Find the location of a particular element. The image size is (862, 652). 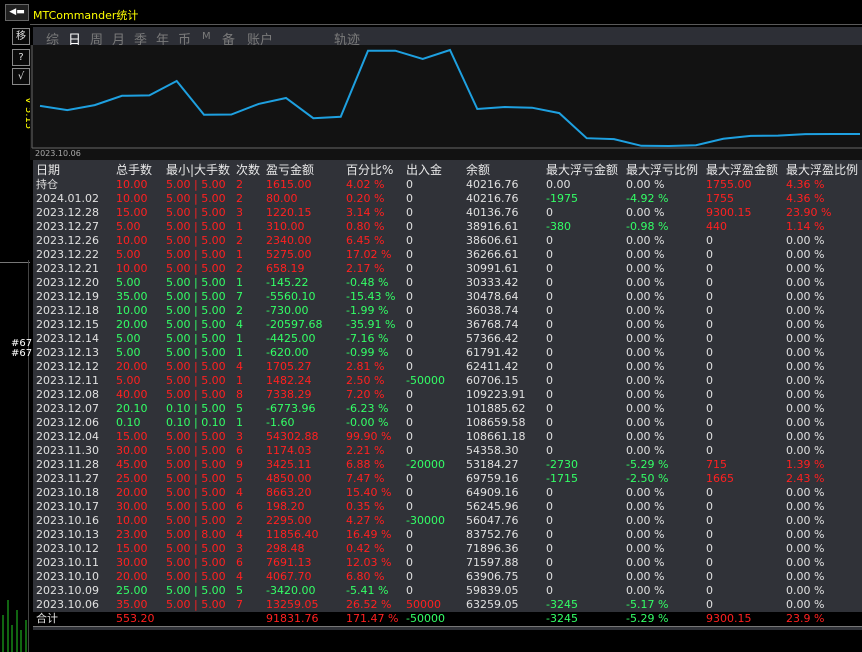

help-button: ? is located at coordinates (21, 57).